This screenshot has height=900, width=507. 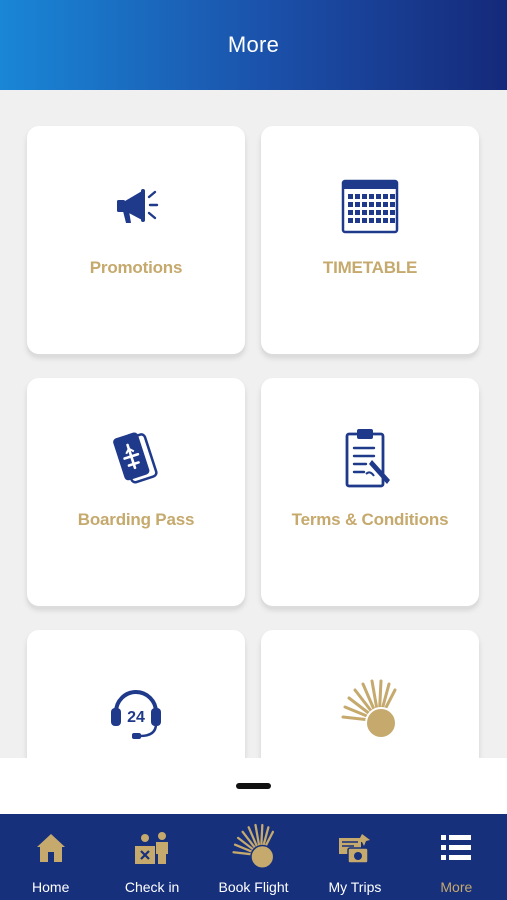 I want to click on support-card: 24, so click(x=136, y=694).